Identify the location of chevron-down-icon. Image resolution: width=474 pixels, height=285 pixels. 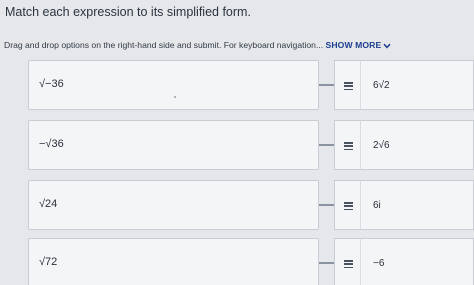
(387, 46).